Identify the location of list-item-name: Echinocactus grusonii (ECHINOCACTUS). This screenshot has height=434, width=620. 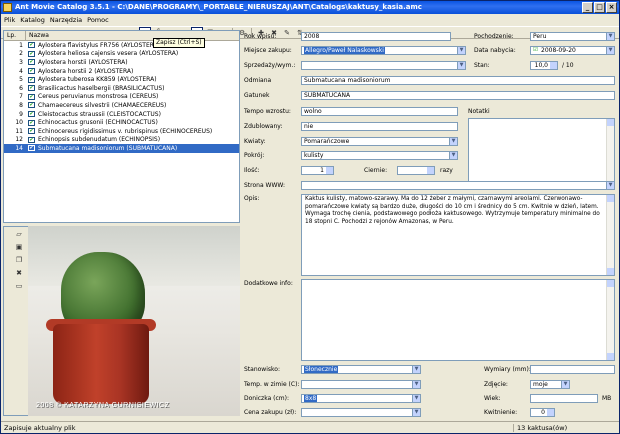
(98, 123).